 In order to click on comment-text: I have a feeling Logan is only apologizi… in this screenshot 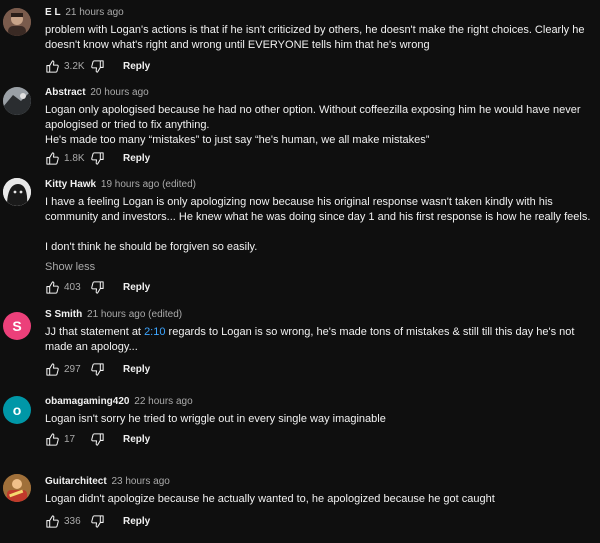, I will do `click(319, 225)`.